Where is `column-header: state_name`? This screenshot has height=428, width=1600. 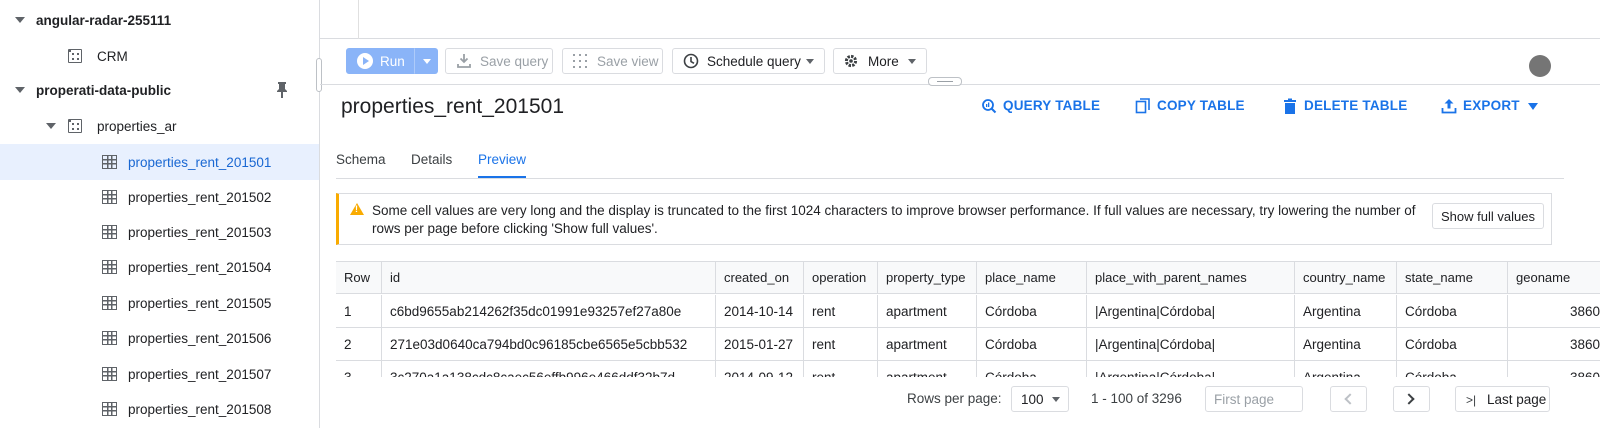
column-header: state_name is located at coordinates (1451, 277).